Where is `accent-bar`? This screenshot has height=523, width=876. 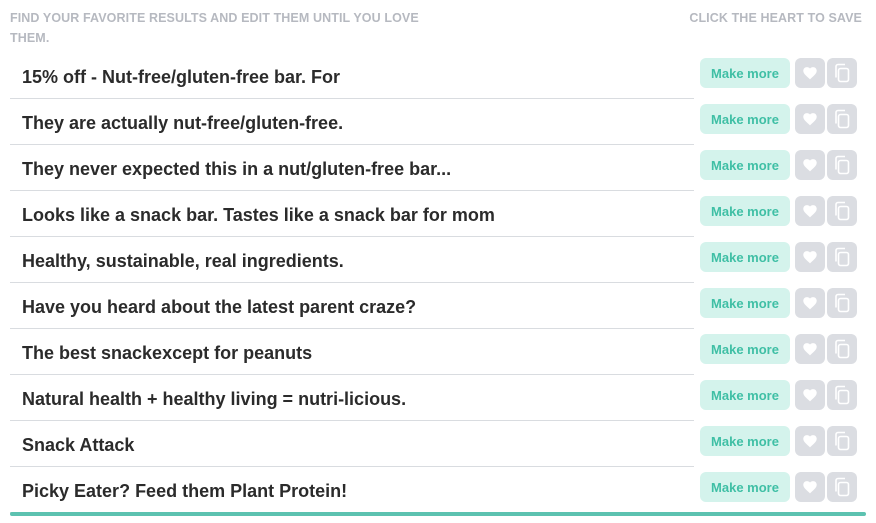 accent-bar is located at coordinates (438, 514).